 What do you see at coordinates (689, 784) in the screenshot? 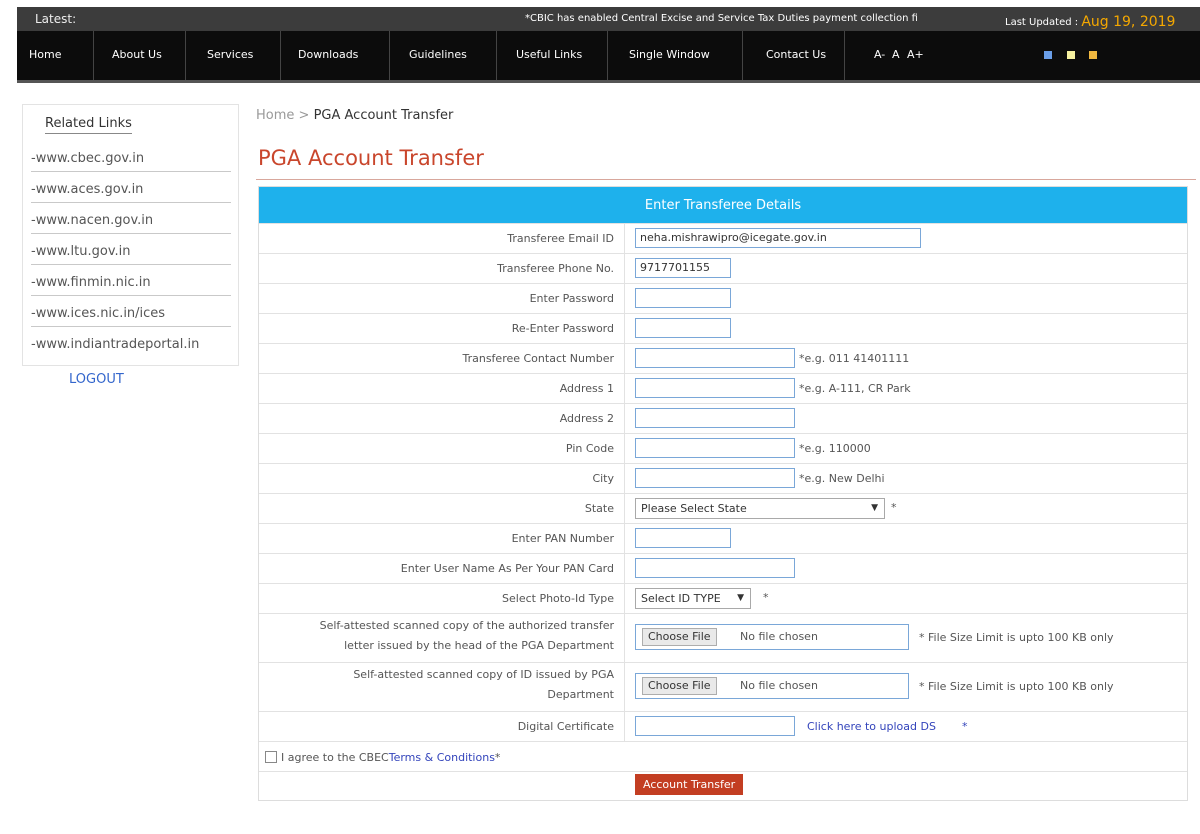
I see `account-transfer-button: Account Transfer` at bounding box center [689, 784].